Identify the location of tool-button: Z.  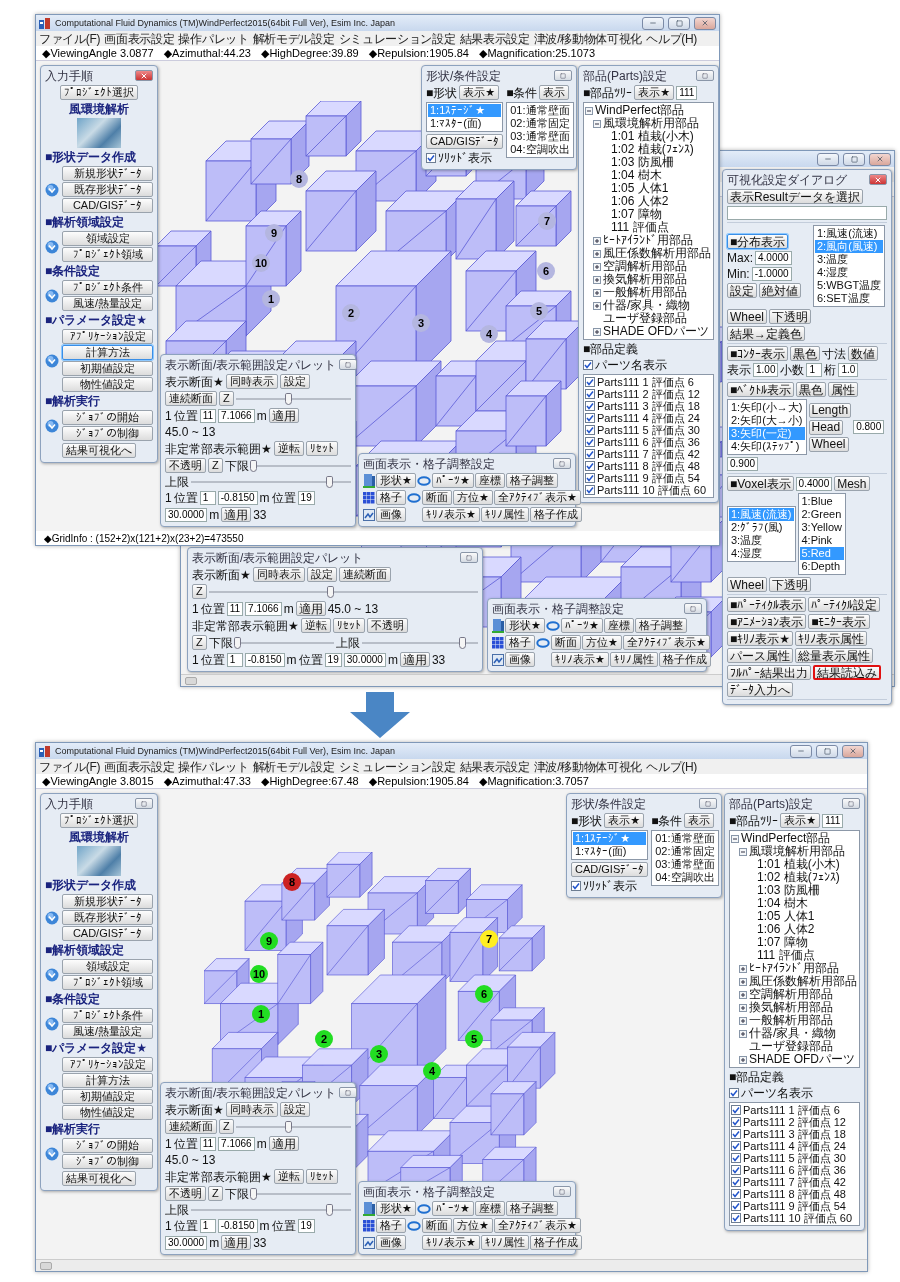
(215, 465).